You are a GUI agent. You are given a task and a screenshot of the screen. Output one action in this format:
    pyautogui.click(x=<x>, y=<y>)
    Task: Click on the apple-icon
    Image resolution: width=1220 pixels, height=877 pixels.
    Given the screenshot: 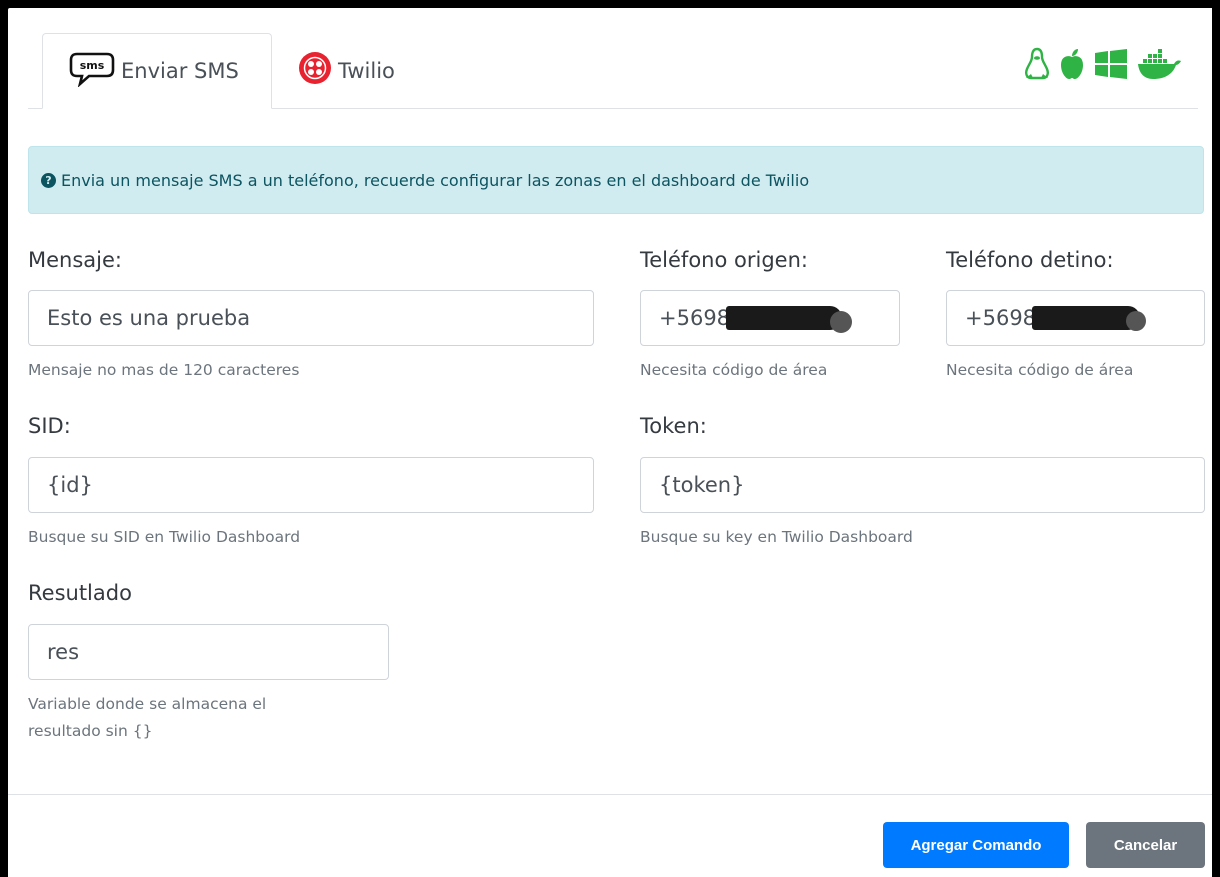 What is the action you would take?
    pyautogui.click(x=1072, y=66)
    